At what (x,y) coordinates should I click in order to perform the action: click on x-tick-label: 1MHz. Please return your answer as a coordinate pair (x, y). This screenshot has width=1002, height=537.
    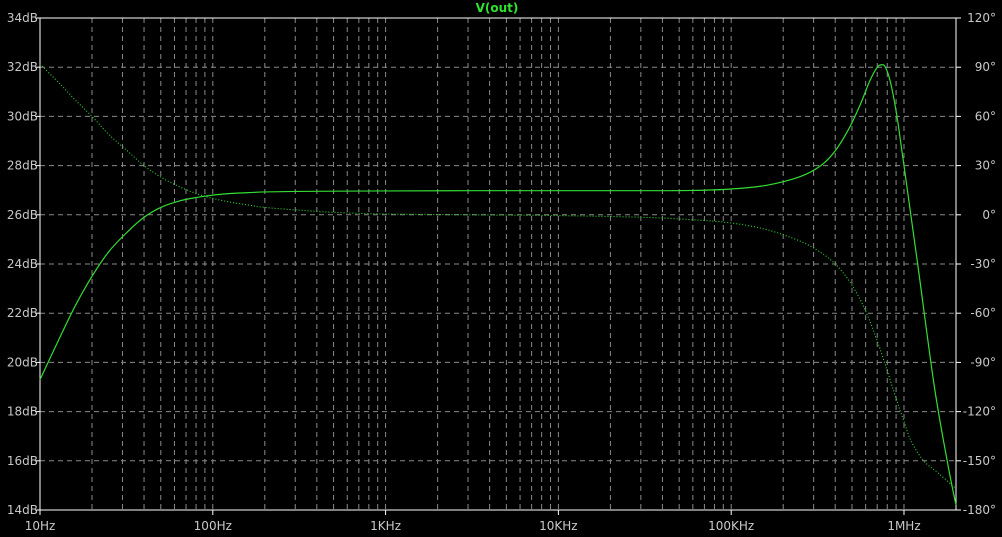
    Looking at the image, I should click on (903, 526).